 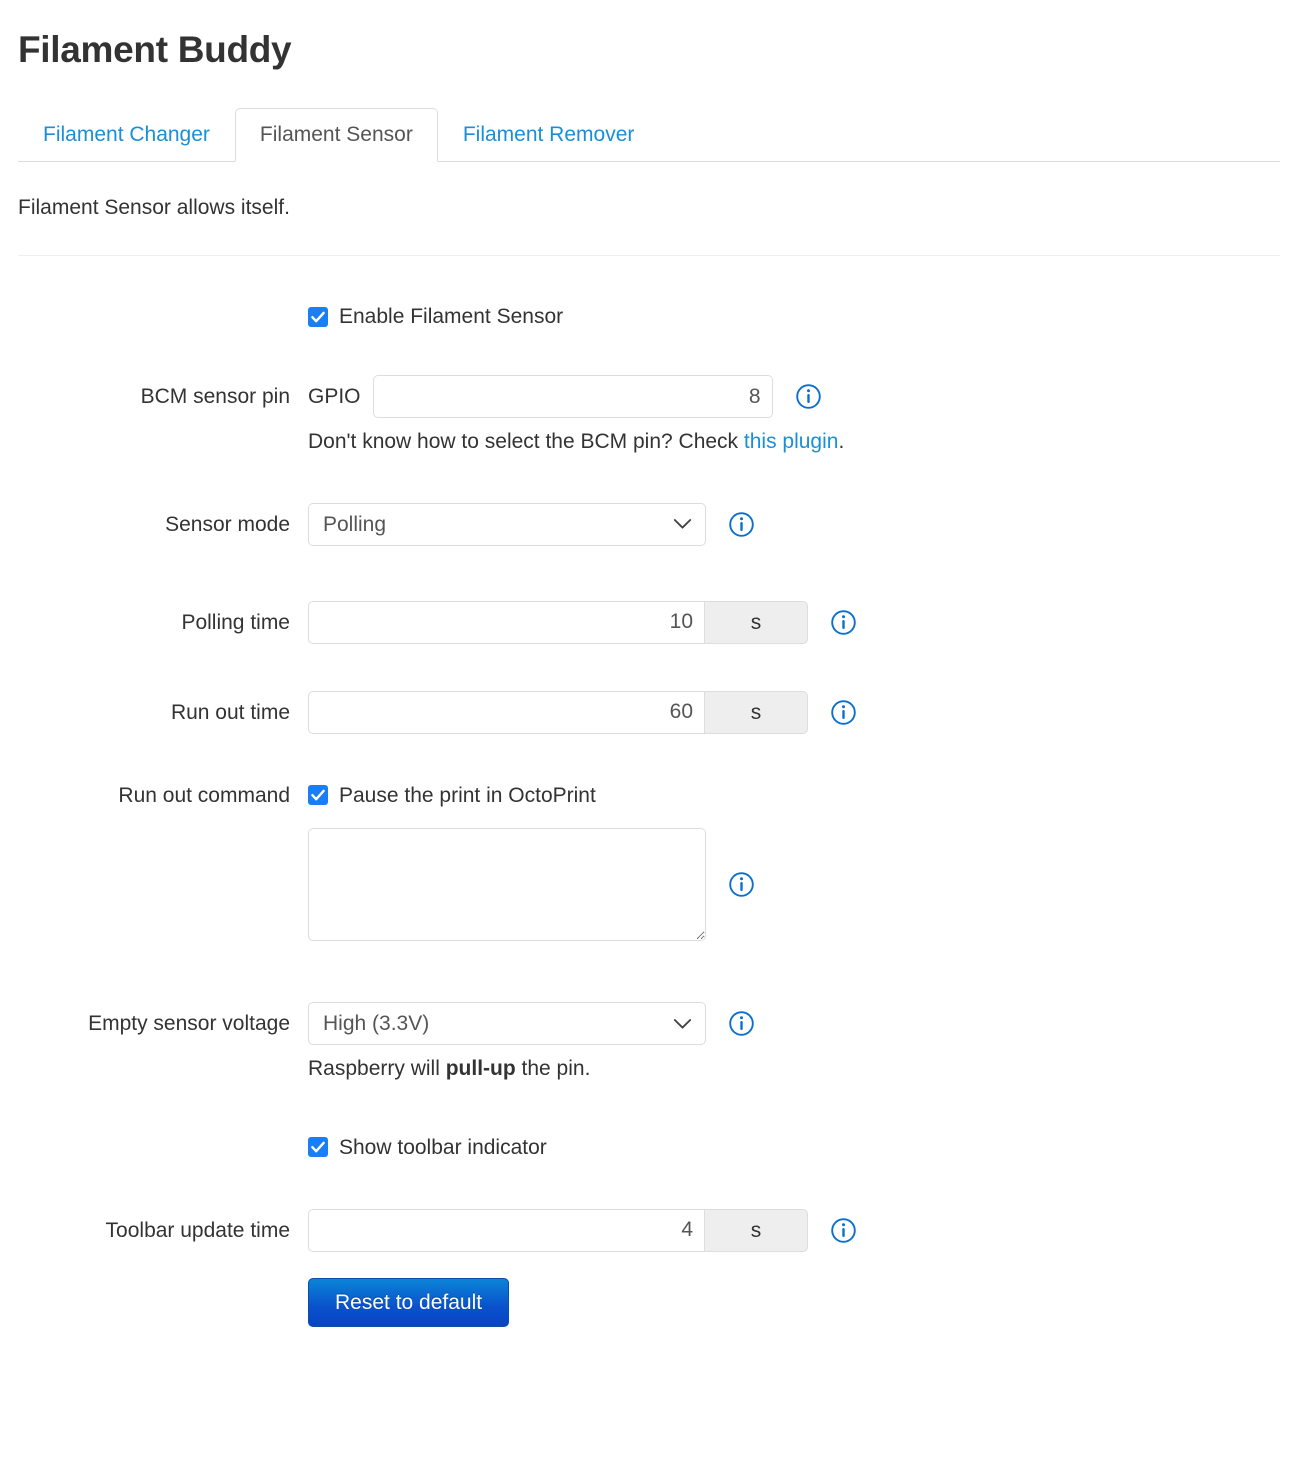 I want to click on empty-sensor-voltage-help: Raspberry will pull-up the pin., so click(x=794, y=1068).